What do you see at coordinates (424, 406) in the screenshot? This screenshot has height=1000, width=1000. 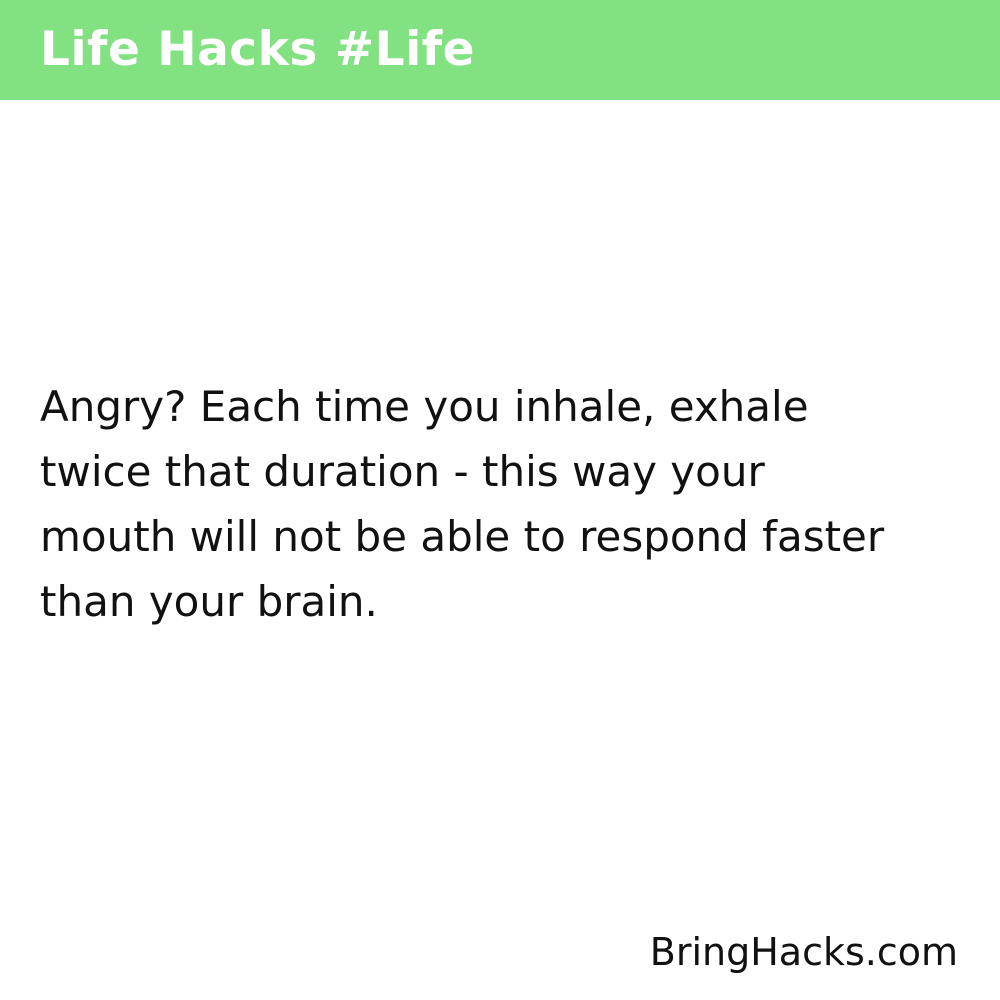 I see `hack-line-1: Angry? Each time you inhale, exhale` at bounding box center [424, 406].